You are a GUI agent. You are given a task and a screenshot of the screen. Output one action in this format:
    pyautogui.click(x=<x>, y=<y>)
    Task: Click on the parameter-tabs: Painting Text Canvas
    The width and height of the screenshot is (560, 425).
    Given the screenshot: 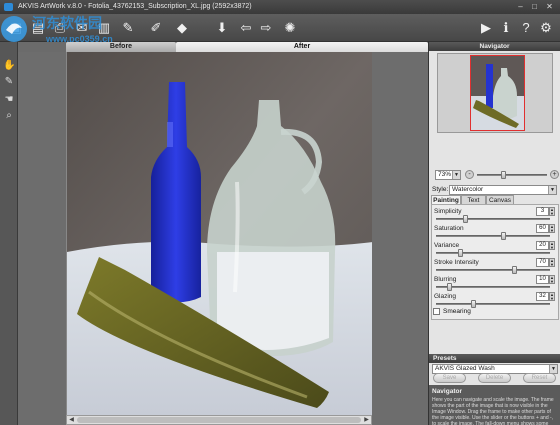 What is the action you would take?
    pyautogui.click(x=495, y=199)
    